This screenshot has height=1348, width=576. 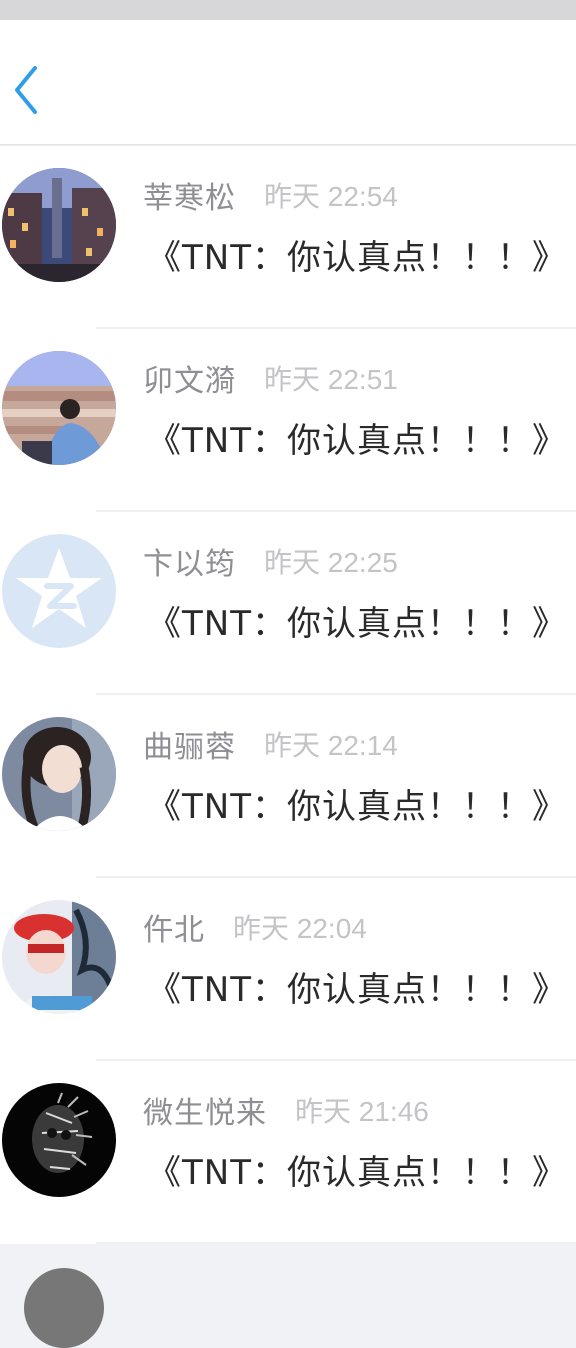 What do you see at coordinates (331, 379) in the screenshot?
I see `timestamp: 昨天 22:51` at bounding box center [331, 379].